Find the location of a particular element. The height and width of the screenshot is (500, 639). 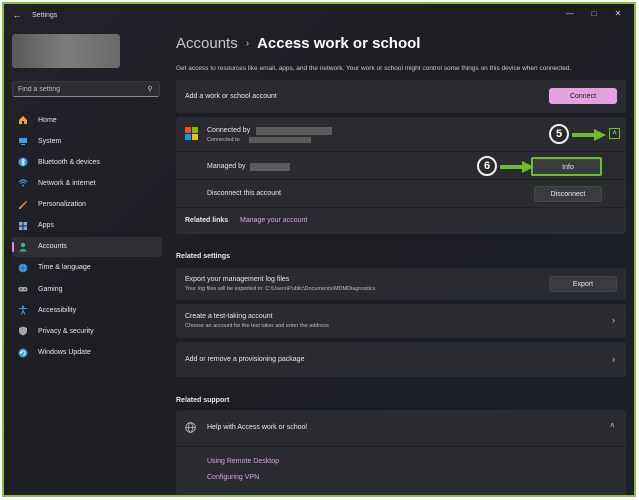

sidebar-item-label: Home is located at coordinates (47, 120).